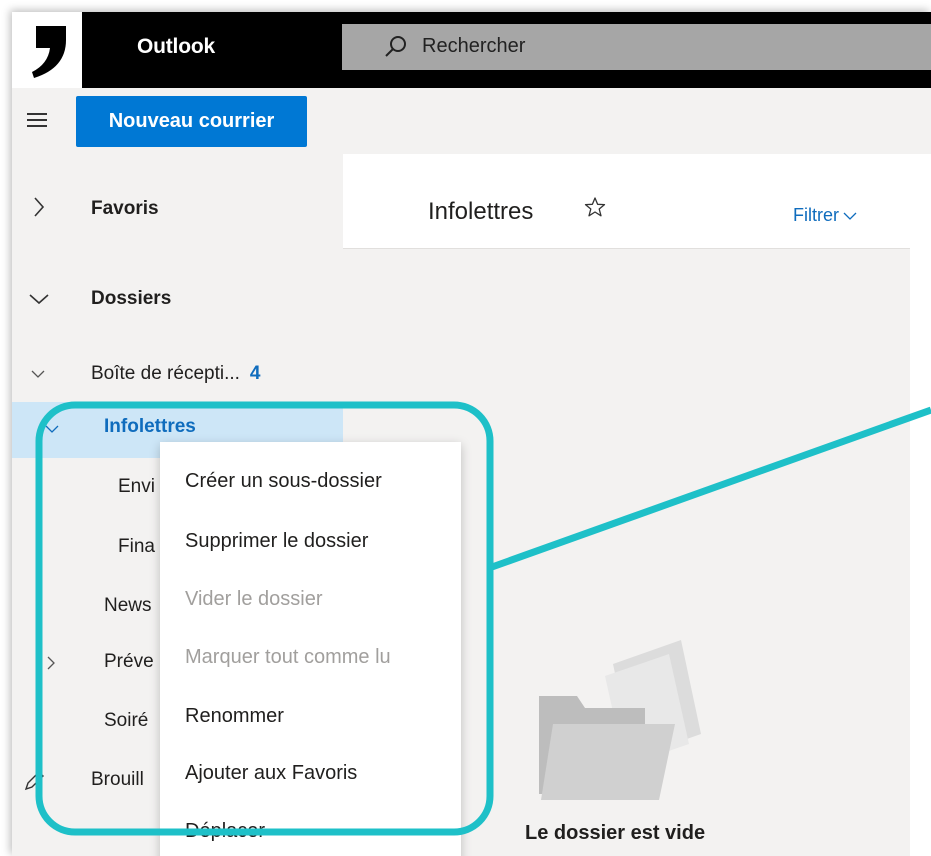 The width and height of the screenshot is (931, 856). Describe the element at coordinates (131, 298) in the screenshot. I see `sidebar-folders-label: Dossiers` at that location.